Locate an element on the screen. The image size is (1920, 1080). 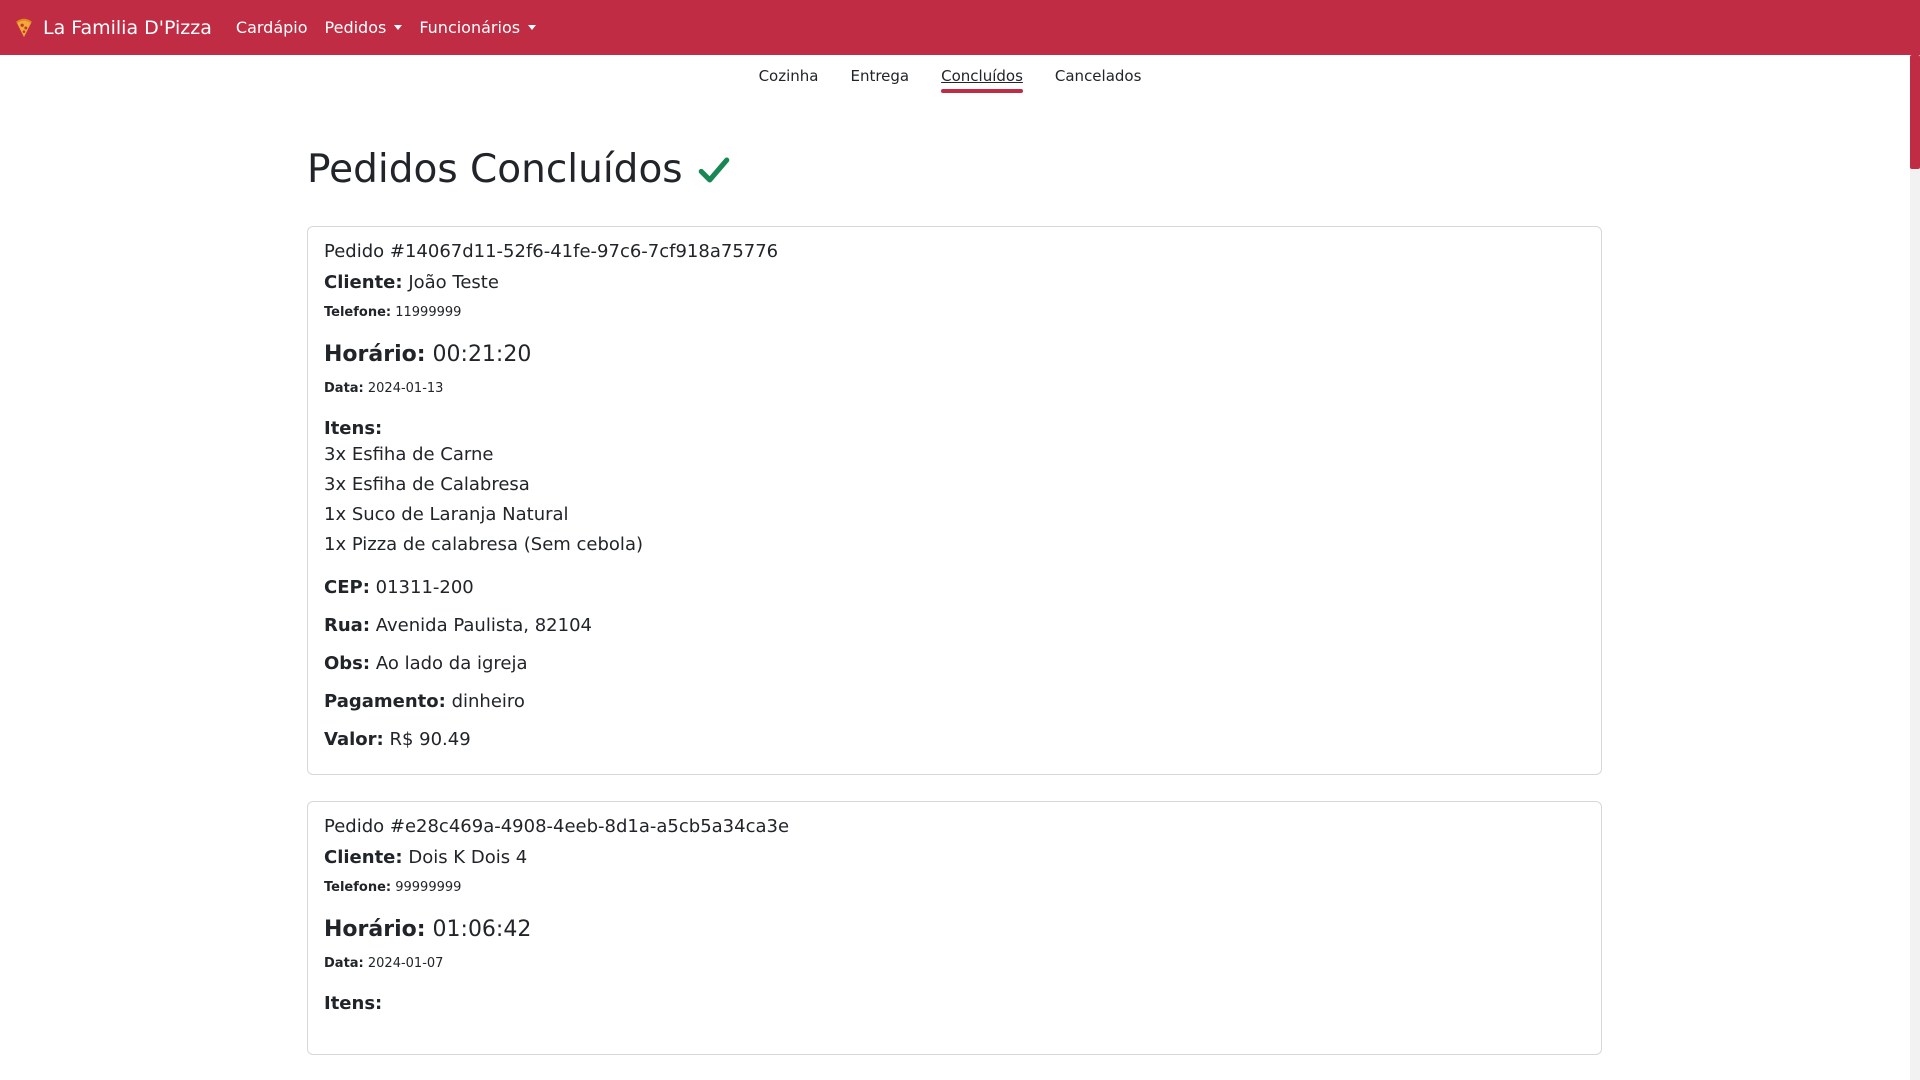
nav-link-label: Cardápio is located at coordinates (271, 27).